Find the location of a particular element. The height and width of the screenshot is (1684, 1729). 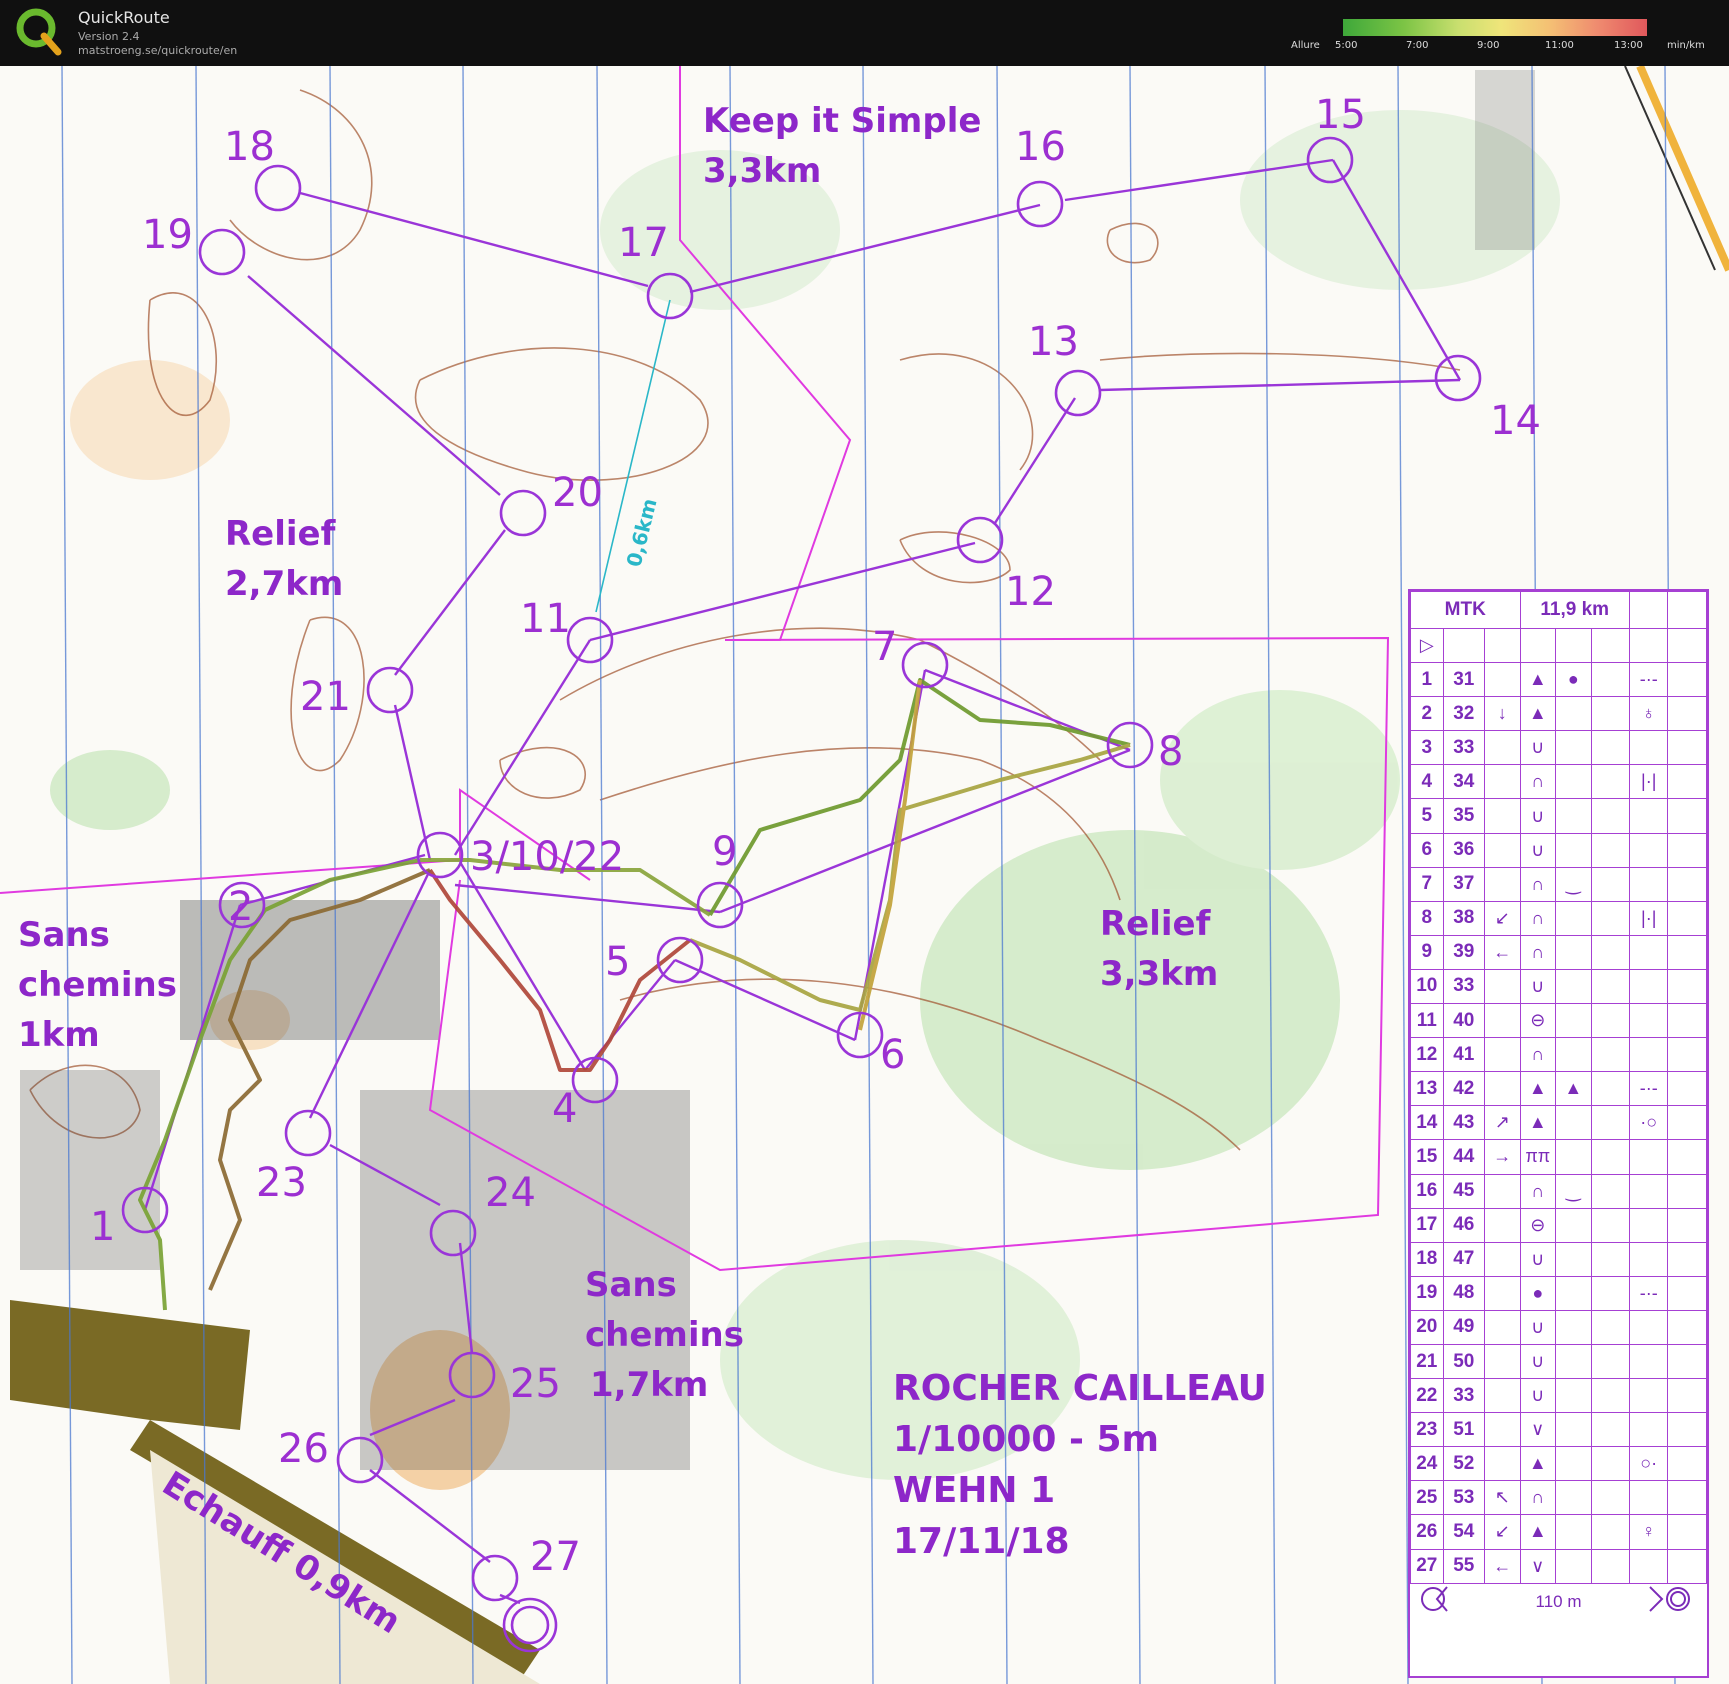

control-number-cell: 24 is located at coordinates (1427, 1464).